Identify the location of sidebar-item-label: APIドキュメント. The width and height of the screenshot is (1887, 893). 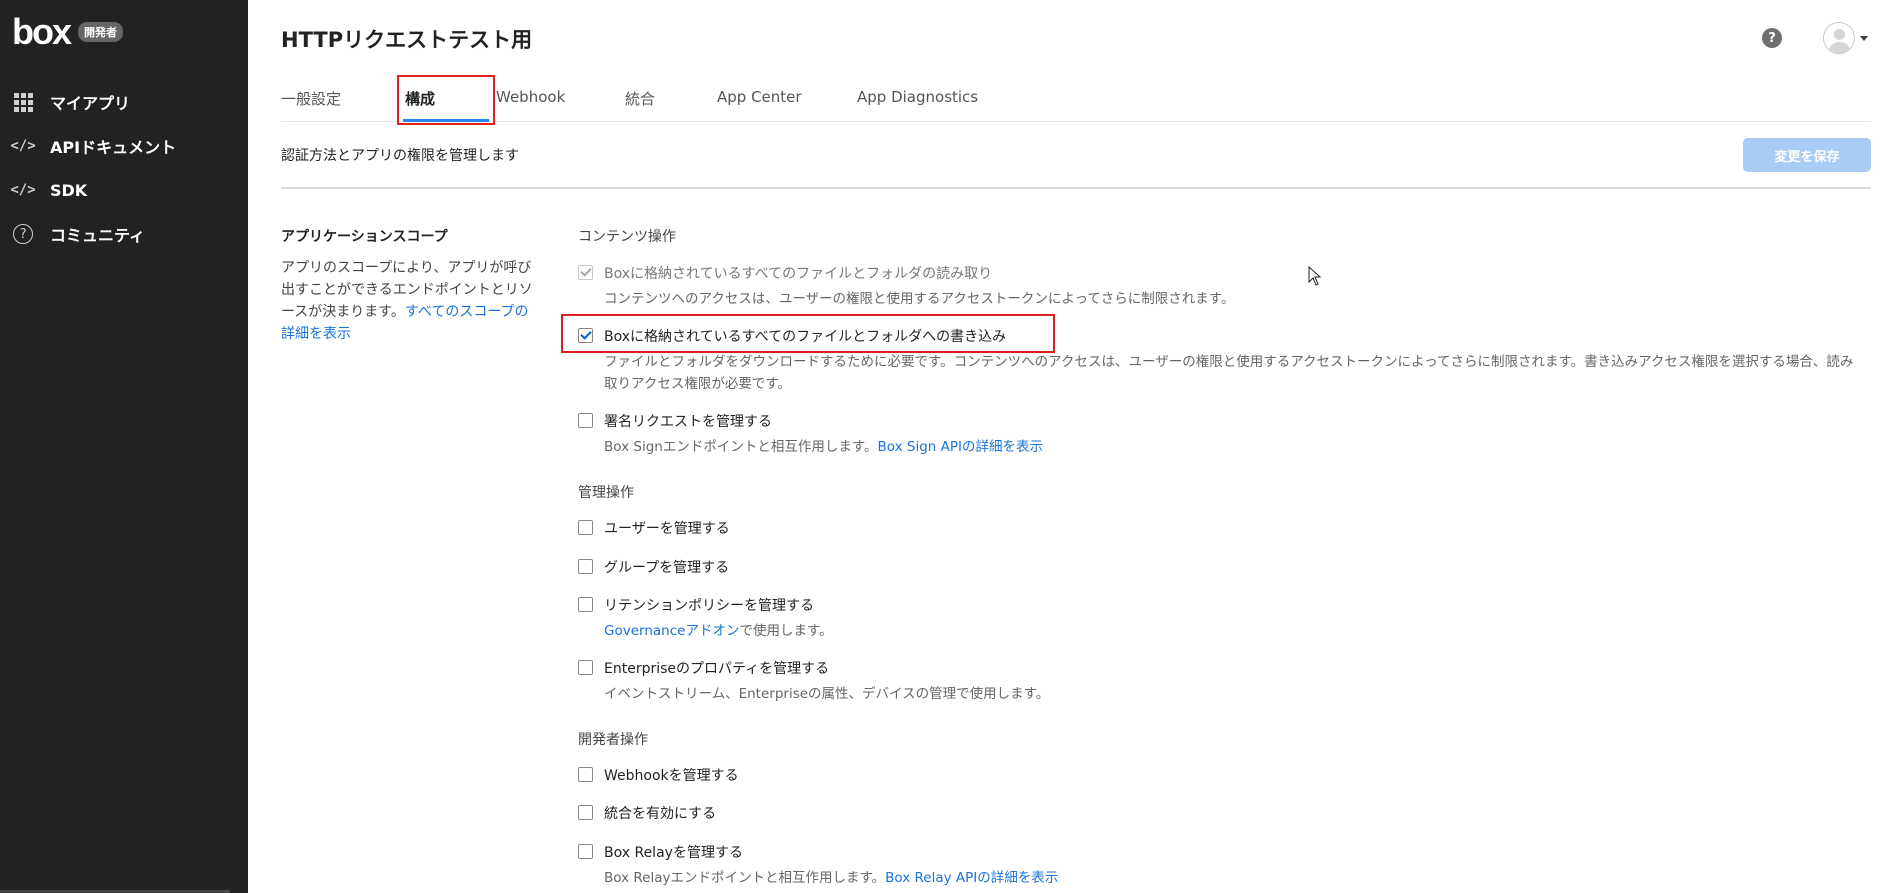
(113, 147).